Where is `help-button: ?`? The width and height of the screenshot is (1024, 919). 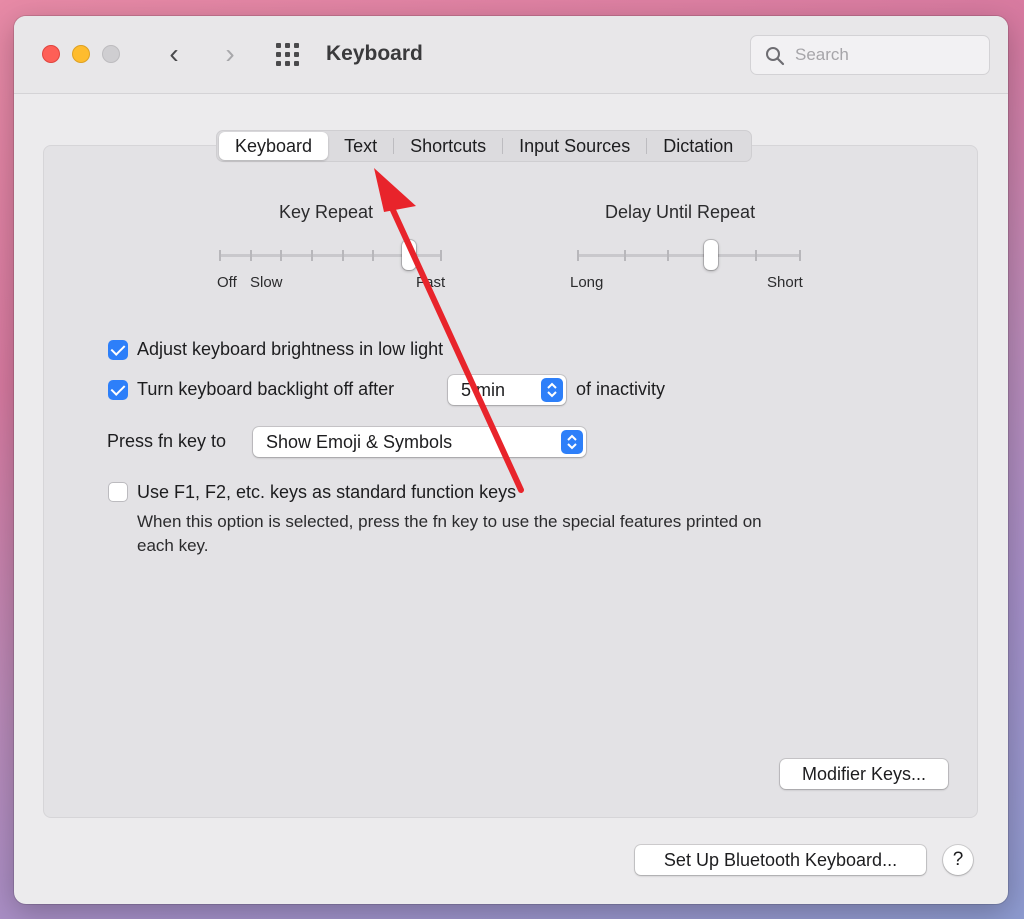 help-button: ? is located at coordinates (958, 860).